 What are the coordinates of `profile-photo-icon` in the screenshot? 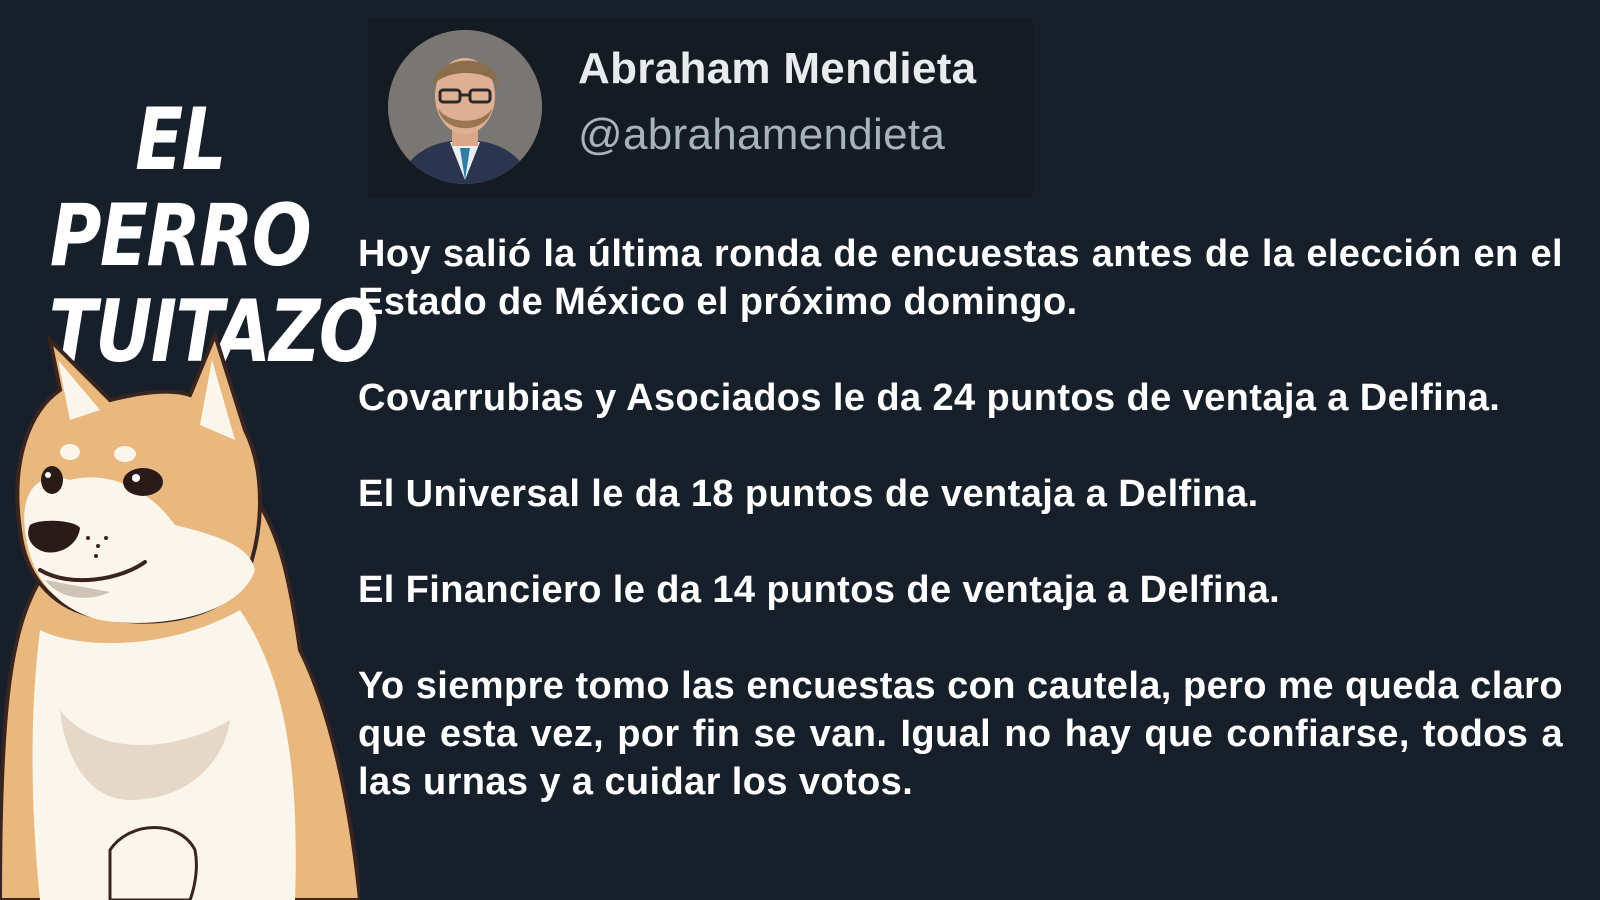 It's located at (465, 107).